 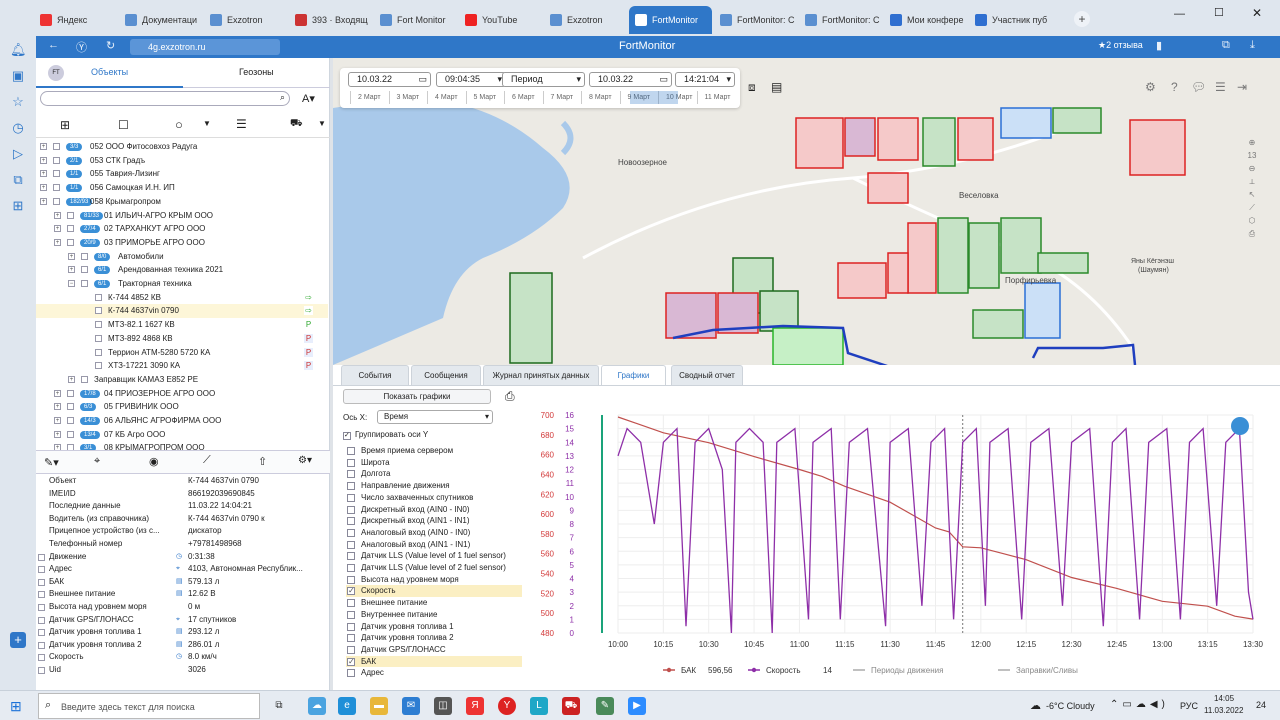 What do you see at coordinates (256, 72) in the screenshot?
I see `tab-geozones: Геозоны` at bounding box center [256, 72].